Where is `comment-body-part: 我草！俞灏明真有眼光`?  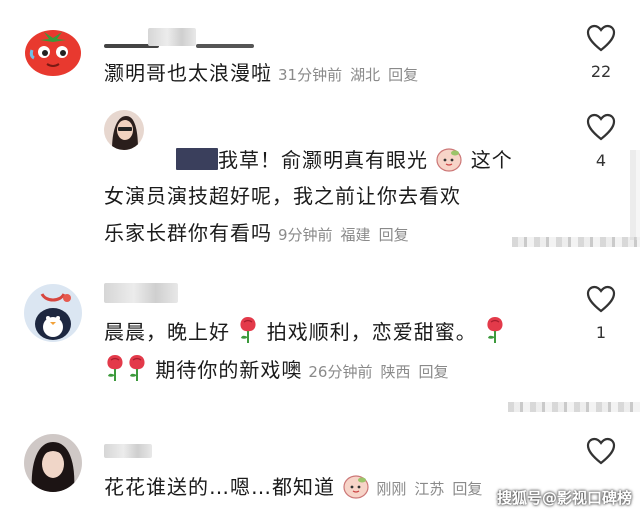
comment-body-part: 我草！俞灏明真有眼光 is located at coordinates (323, 160).